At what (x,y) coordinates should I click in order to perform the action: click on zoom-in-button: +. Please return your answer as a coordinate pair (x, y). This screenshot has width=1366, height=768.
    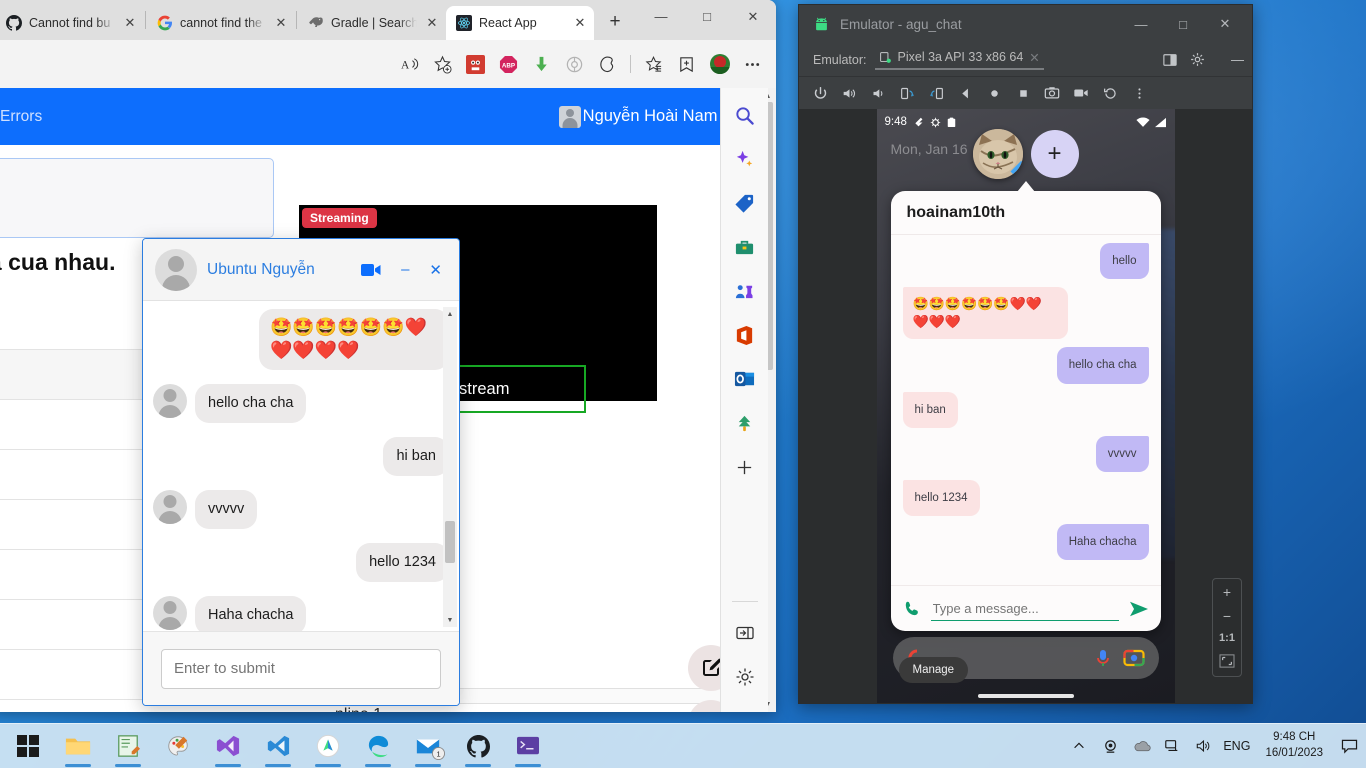
    Looking at the image, I should click on (1227, 592).